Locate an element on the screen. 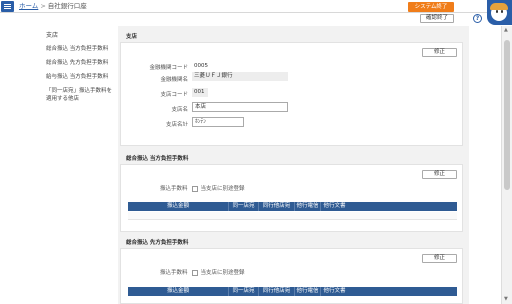  fee-theirs-checkbox is located at coordinates (194, 272).